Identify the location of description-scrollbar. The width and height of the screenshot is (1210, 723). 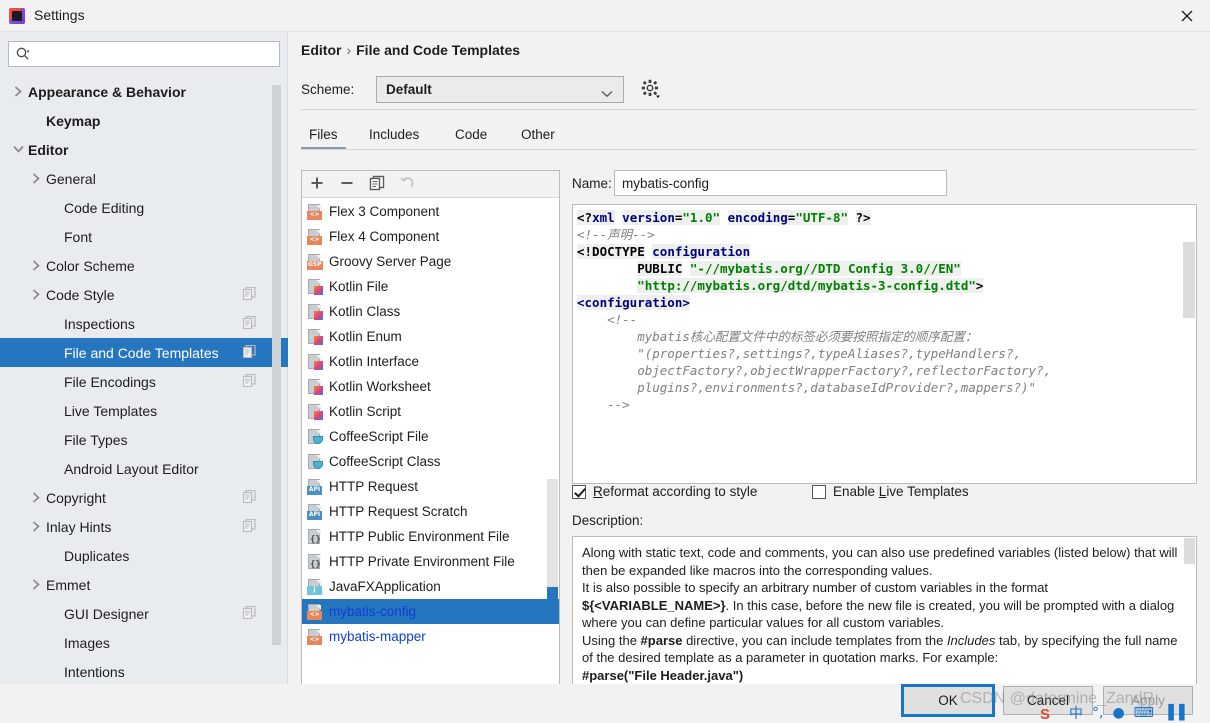
(1189, 613).